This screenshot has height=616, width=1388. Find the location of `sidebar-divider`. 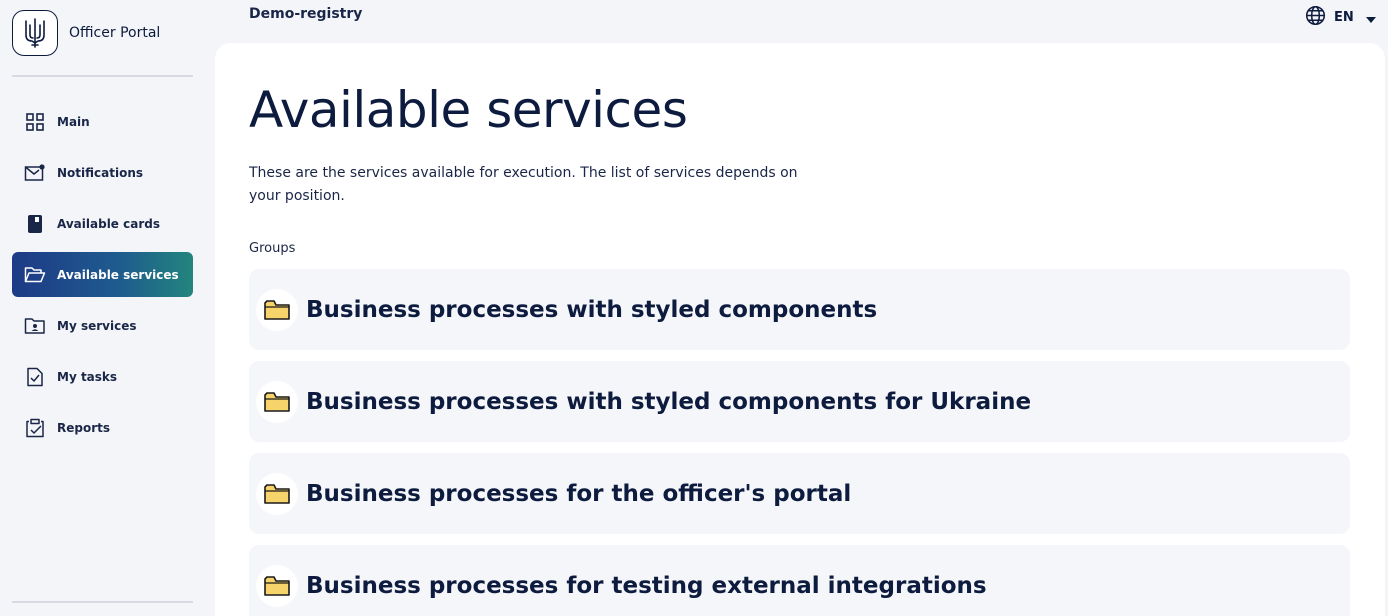

sidebar-divider is located at coordinates (102, 76).